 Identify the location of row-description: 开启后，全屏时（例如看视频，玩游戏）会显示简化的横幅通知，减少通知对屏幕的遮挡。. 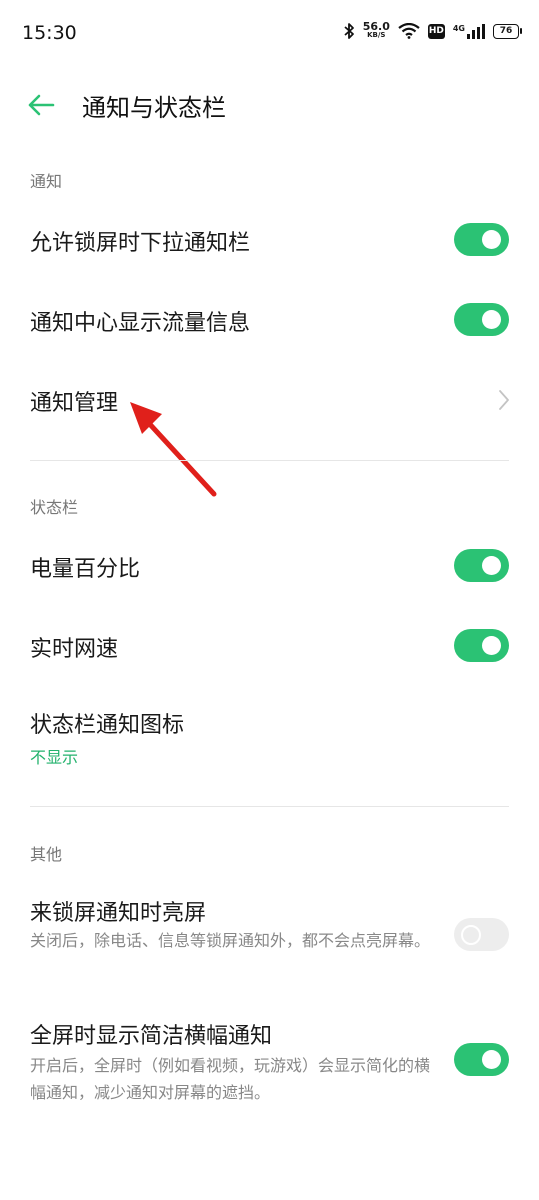
(230, 1079).